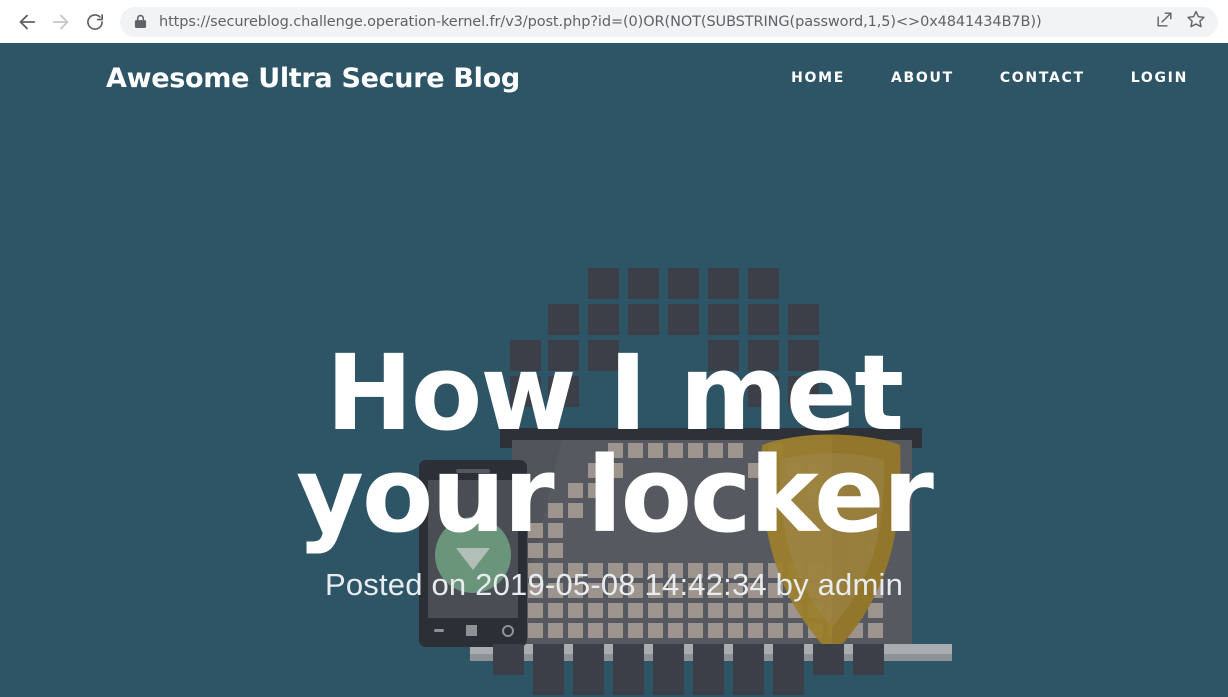  I want to click on omnibox-actions, so click(1180, 22).